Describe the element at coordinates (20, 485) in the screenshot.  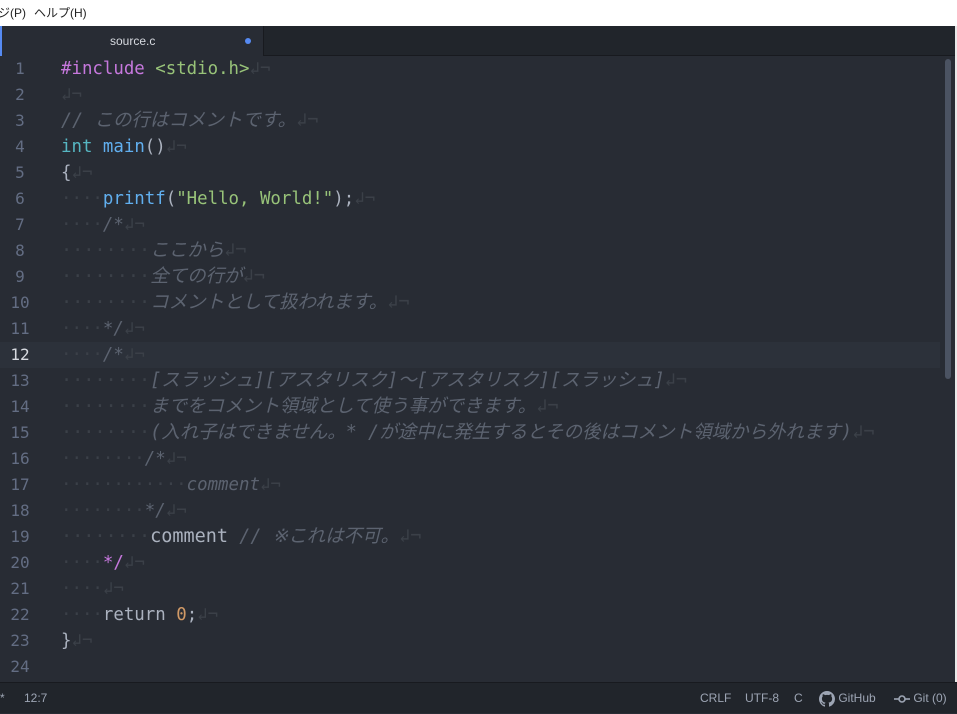
I see `line-number: 17` at that location.